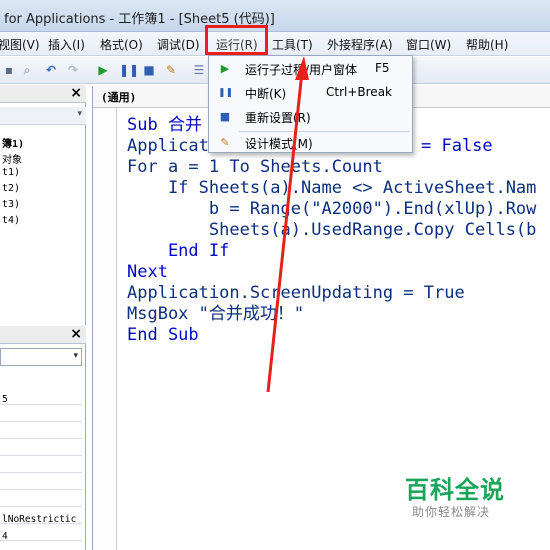  Describe the element at coordinates (302, 68) in the screenshot. I see `arrow-head` at that location.